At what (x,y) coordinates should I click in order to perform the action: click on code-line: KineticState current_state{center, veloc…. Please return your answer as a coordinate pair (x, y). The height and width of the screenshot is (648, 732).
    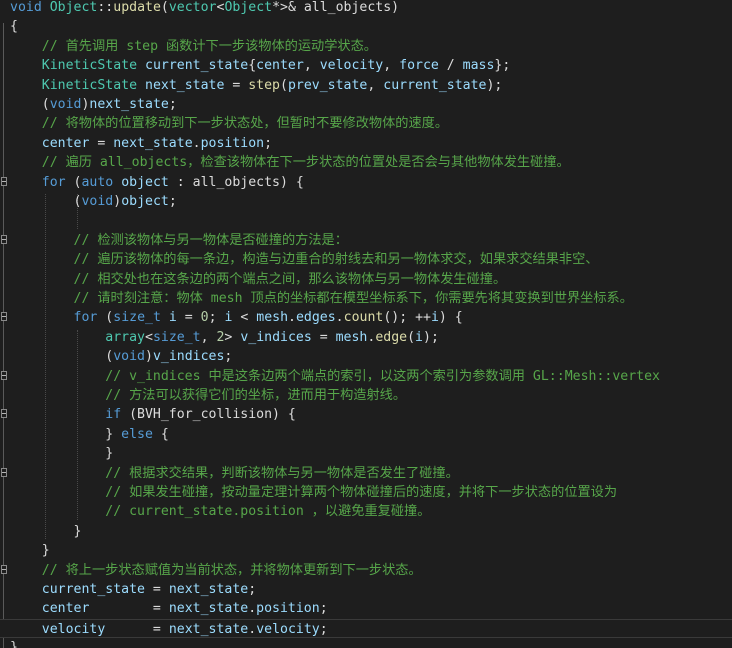
    Looking at the image, I should click on (366, 65).